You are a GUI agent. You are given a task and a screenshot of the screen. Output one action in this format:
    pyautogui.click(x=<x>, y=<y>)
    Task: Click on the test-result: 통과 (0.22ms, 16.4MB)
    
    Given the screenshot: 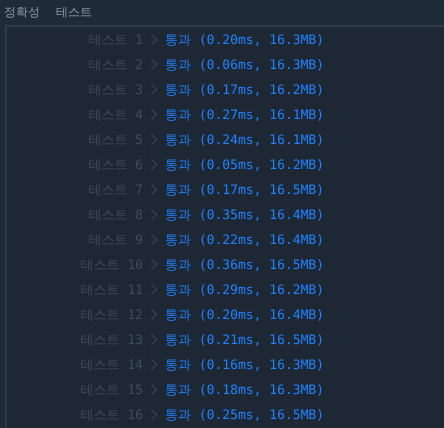 What is the action you would take?
    pyautogui.click(x=245, y=240)
    